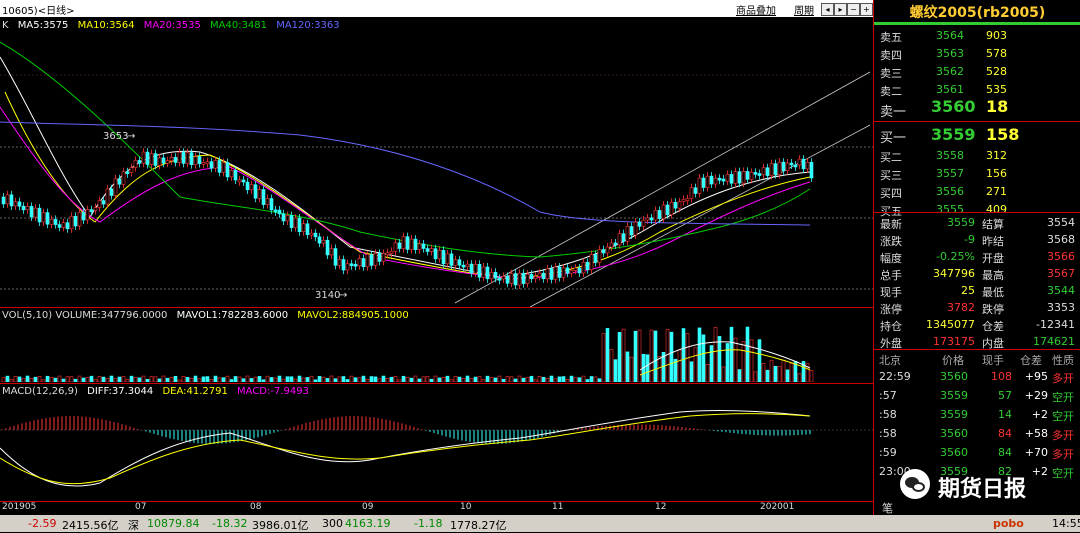 Image resolution: width=1080 pixels, height=533 pixels. I want to click on tick-time: :57, so click(888, 395).